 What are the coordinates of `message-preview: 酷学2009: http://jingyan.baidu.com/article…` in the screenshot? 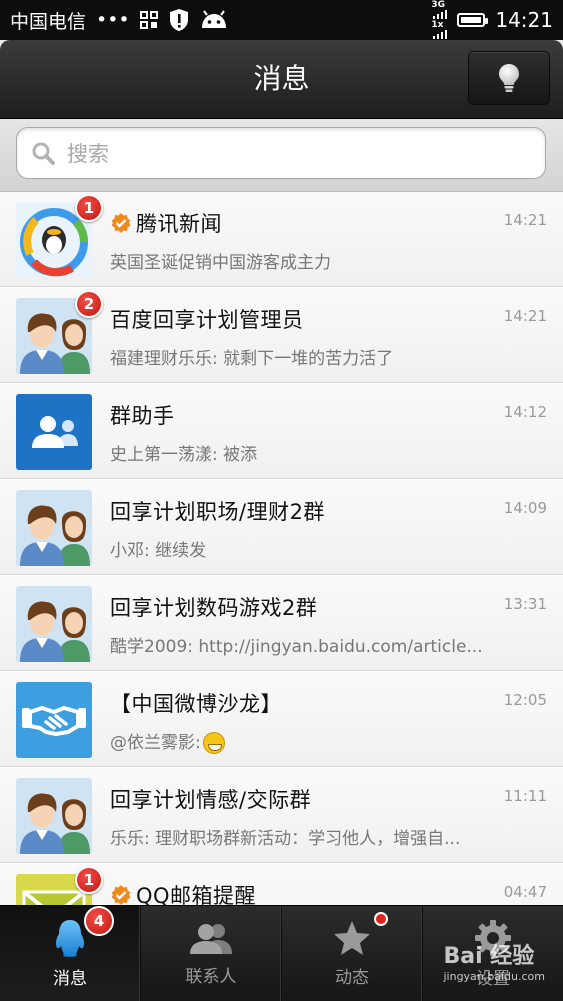 It's located at (296, 647).